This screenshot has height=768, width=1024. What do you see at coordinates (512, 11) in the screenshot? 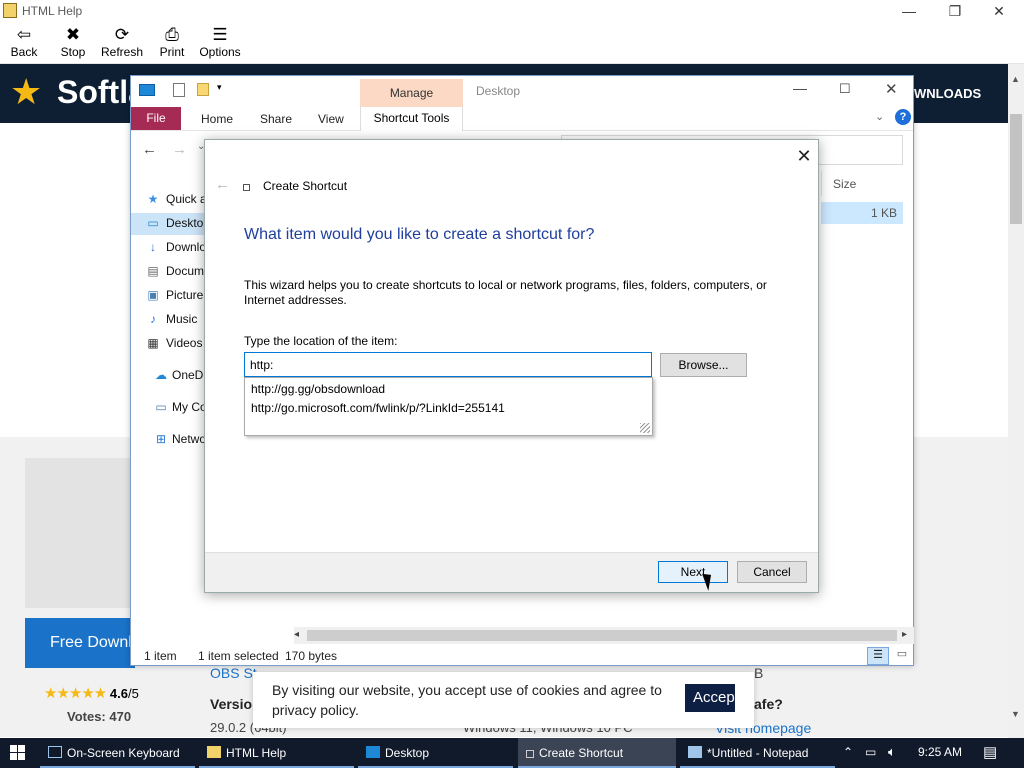
I see `help-window-titlebar: HTML Help — ❐ ✕` at bounding box center [512, 11].